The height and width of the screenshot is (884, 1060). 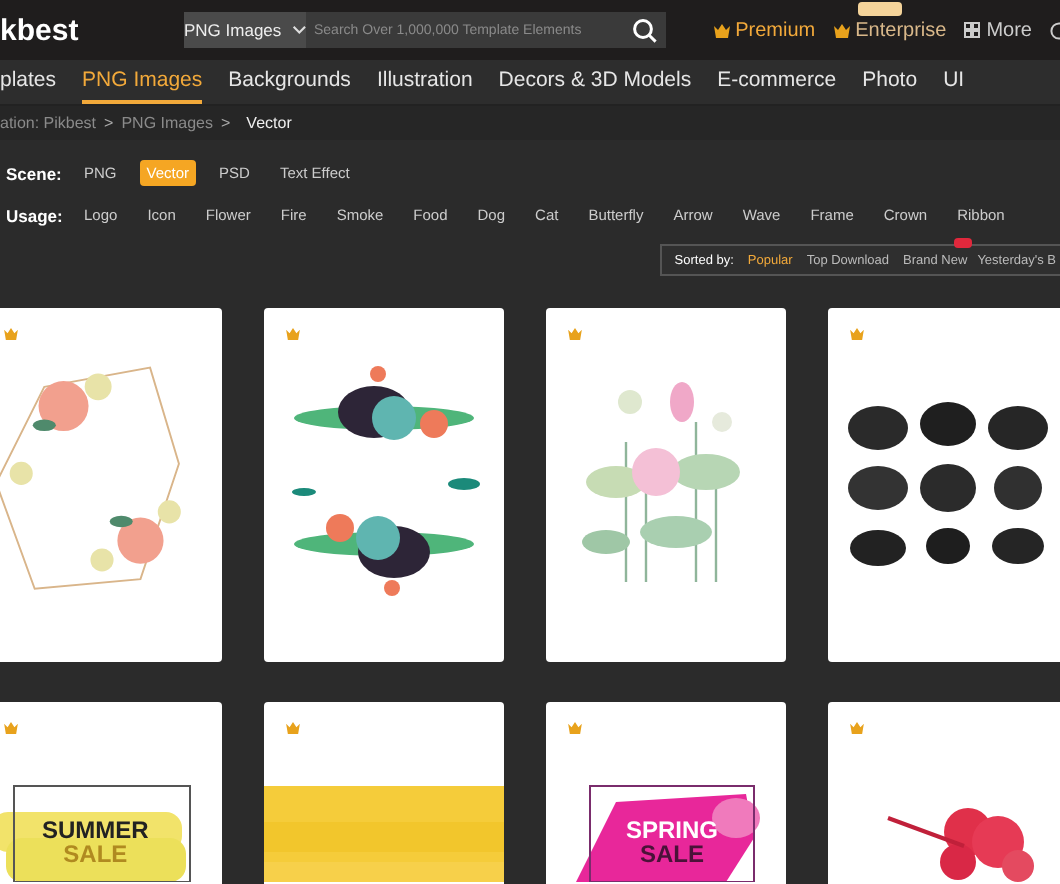 I want to click on more-link: More, so click(x=998, y=30).